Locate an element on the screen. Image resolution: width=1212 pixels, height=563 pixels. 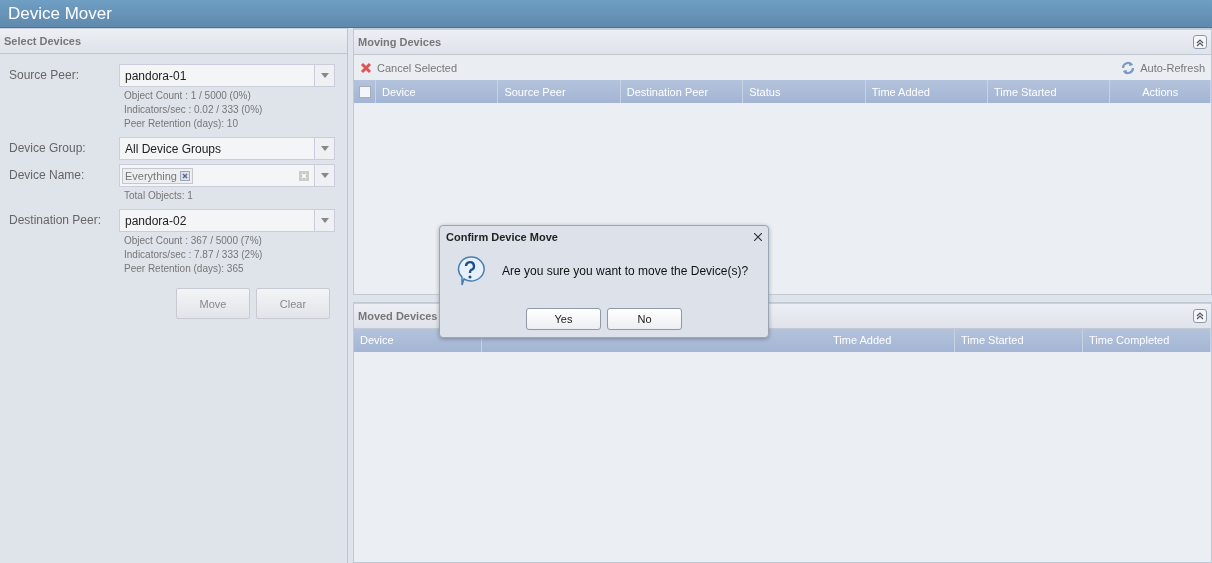
column-header: Time Added is located at coordinates (891, 340).